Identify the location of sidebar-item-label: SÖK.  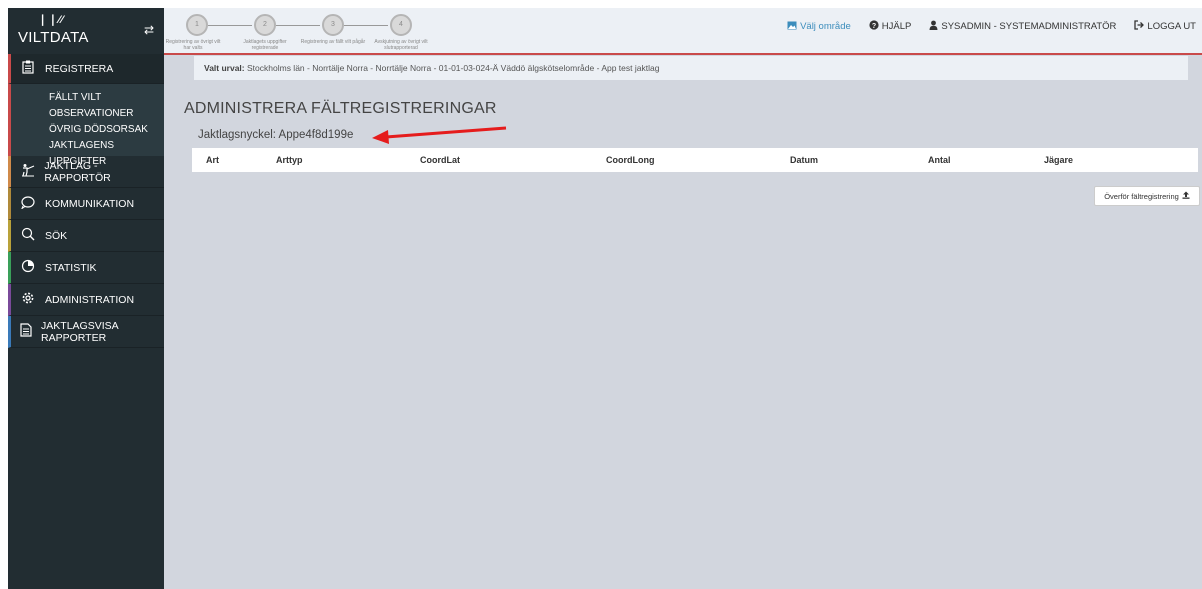
(56, 235).